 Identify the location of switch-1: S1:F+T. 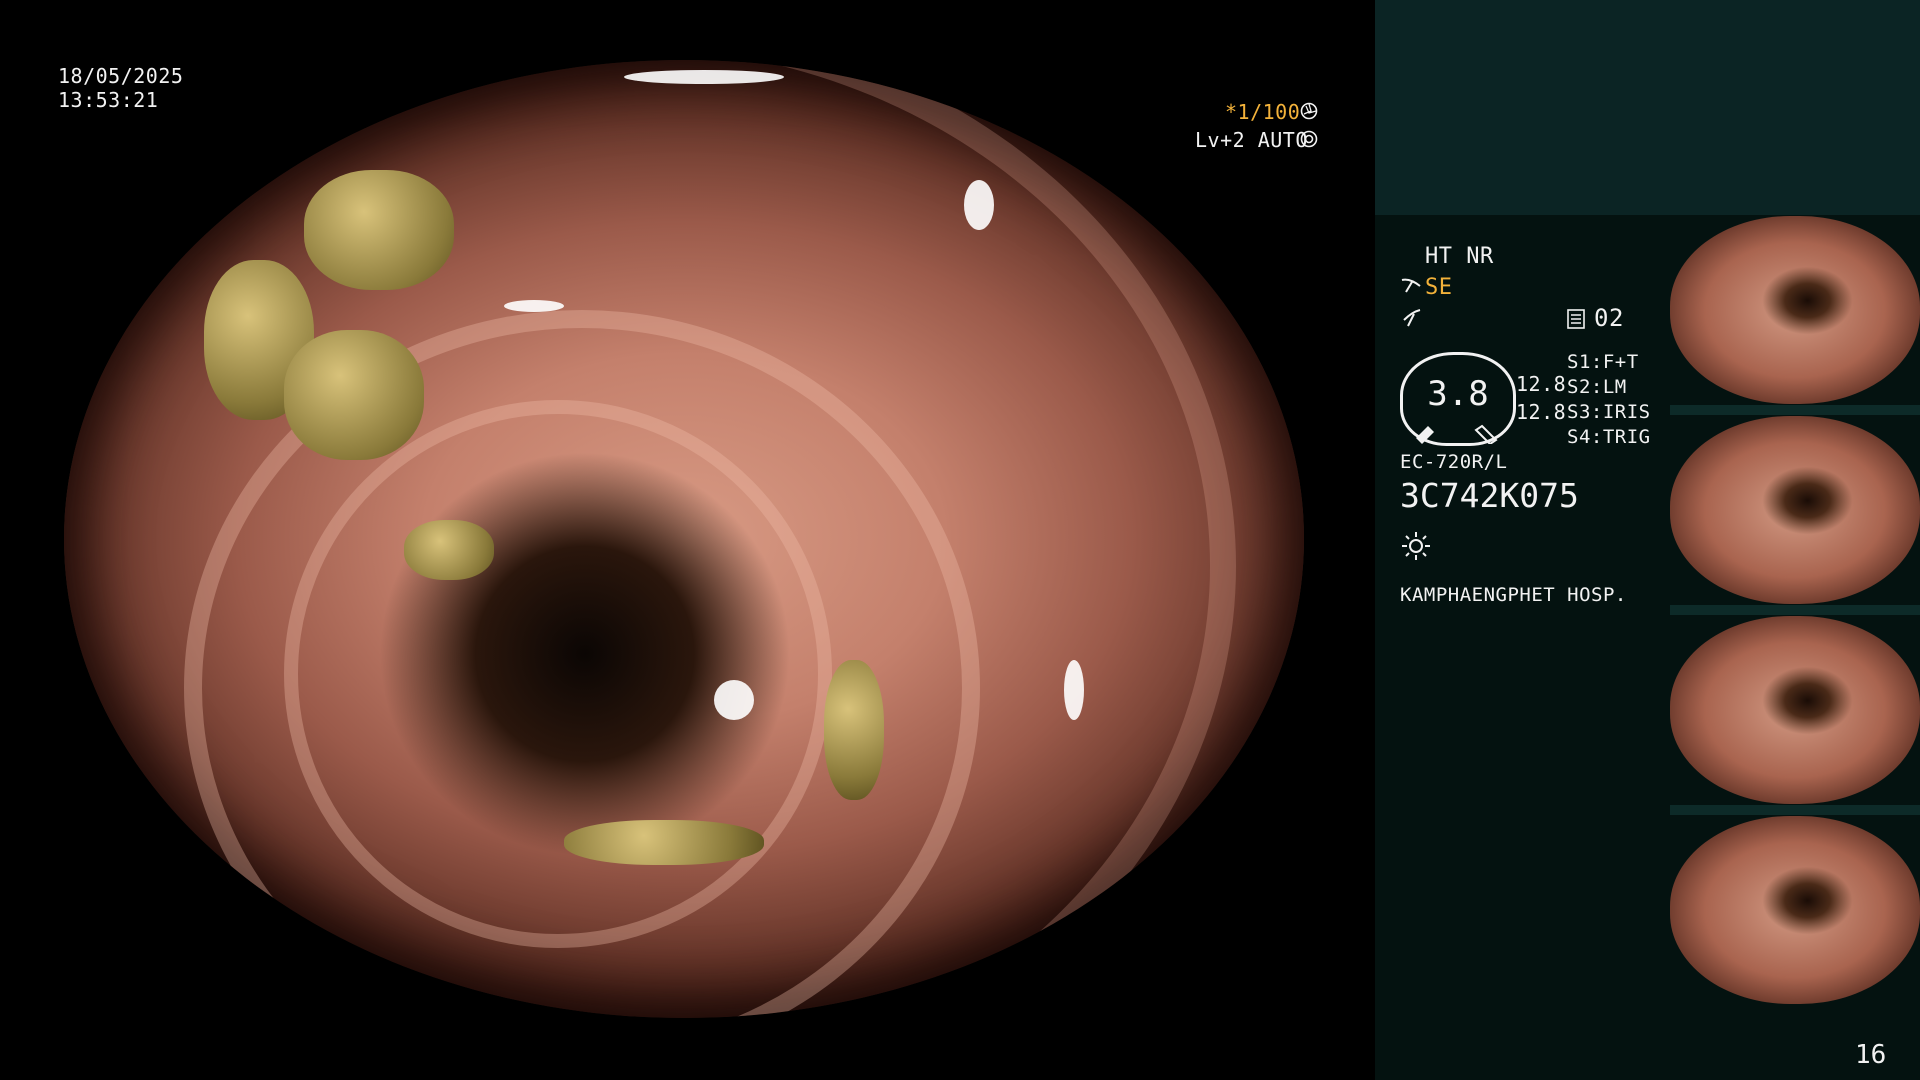
(1603, 362).